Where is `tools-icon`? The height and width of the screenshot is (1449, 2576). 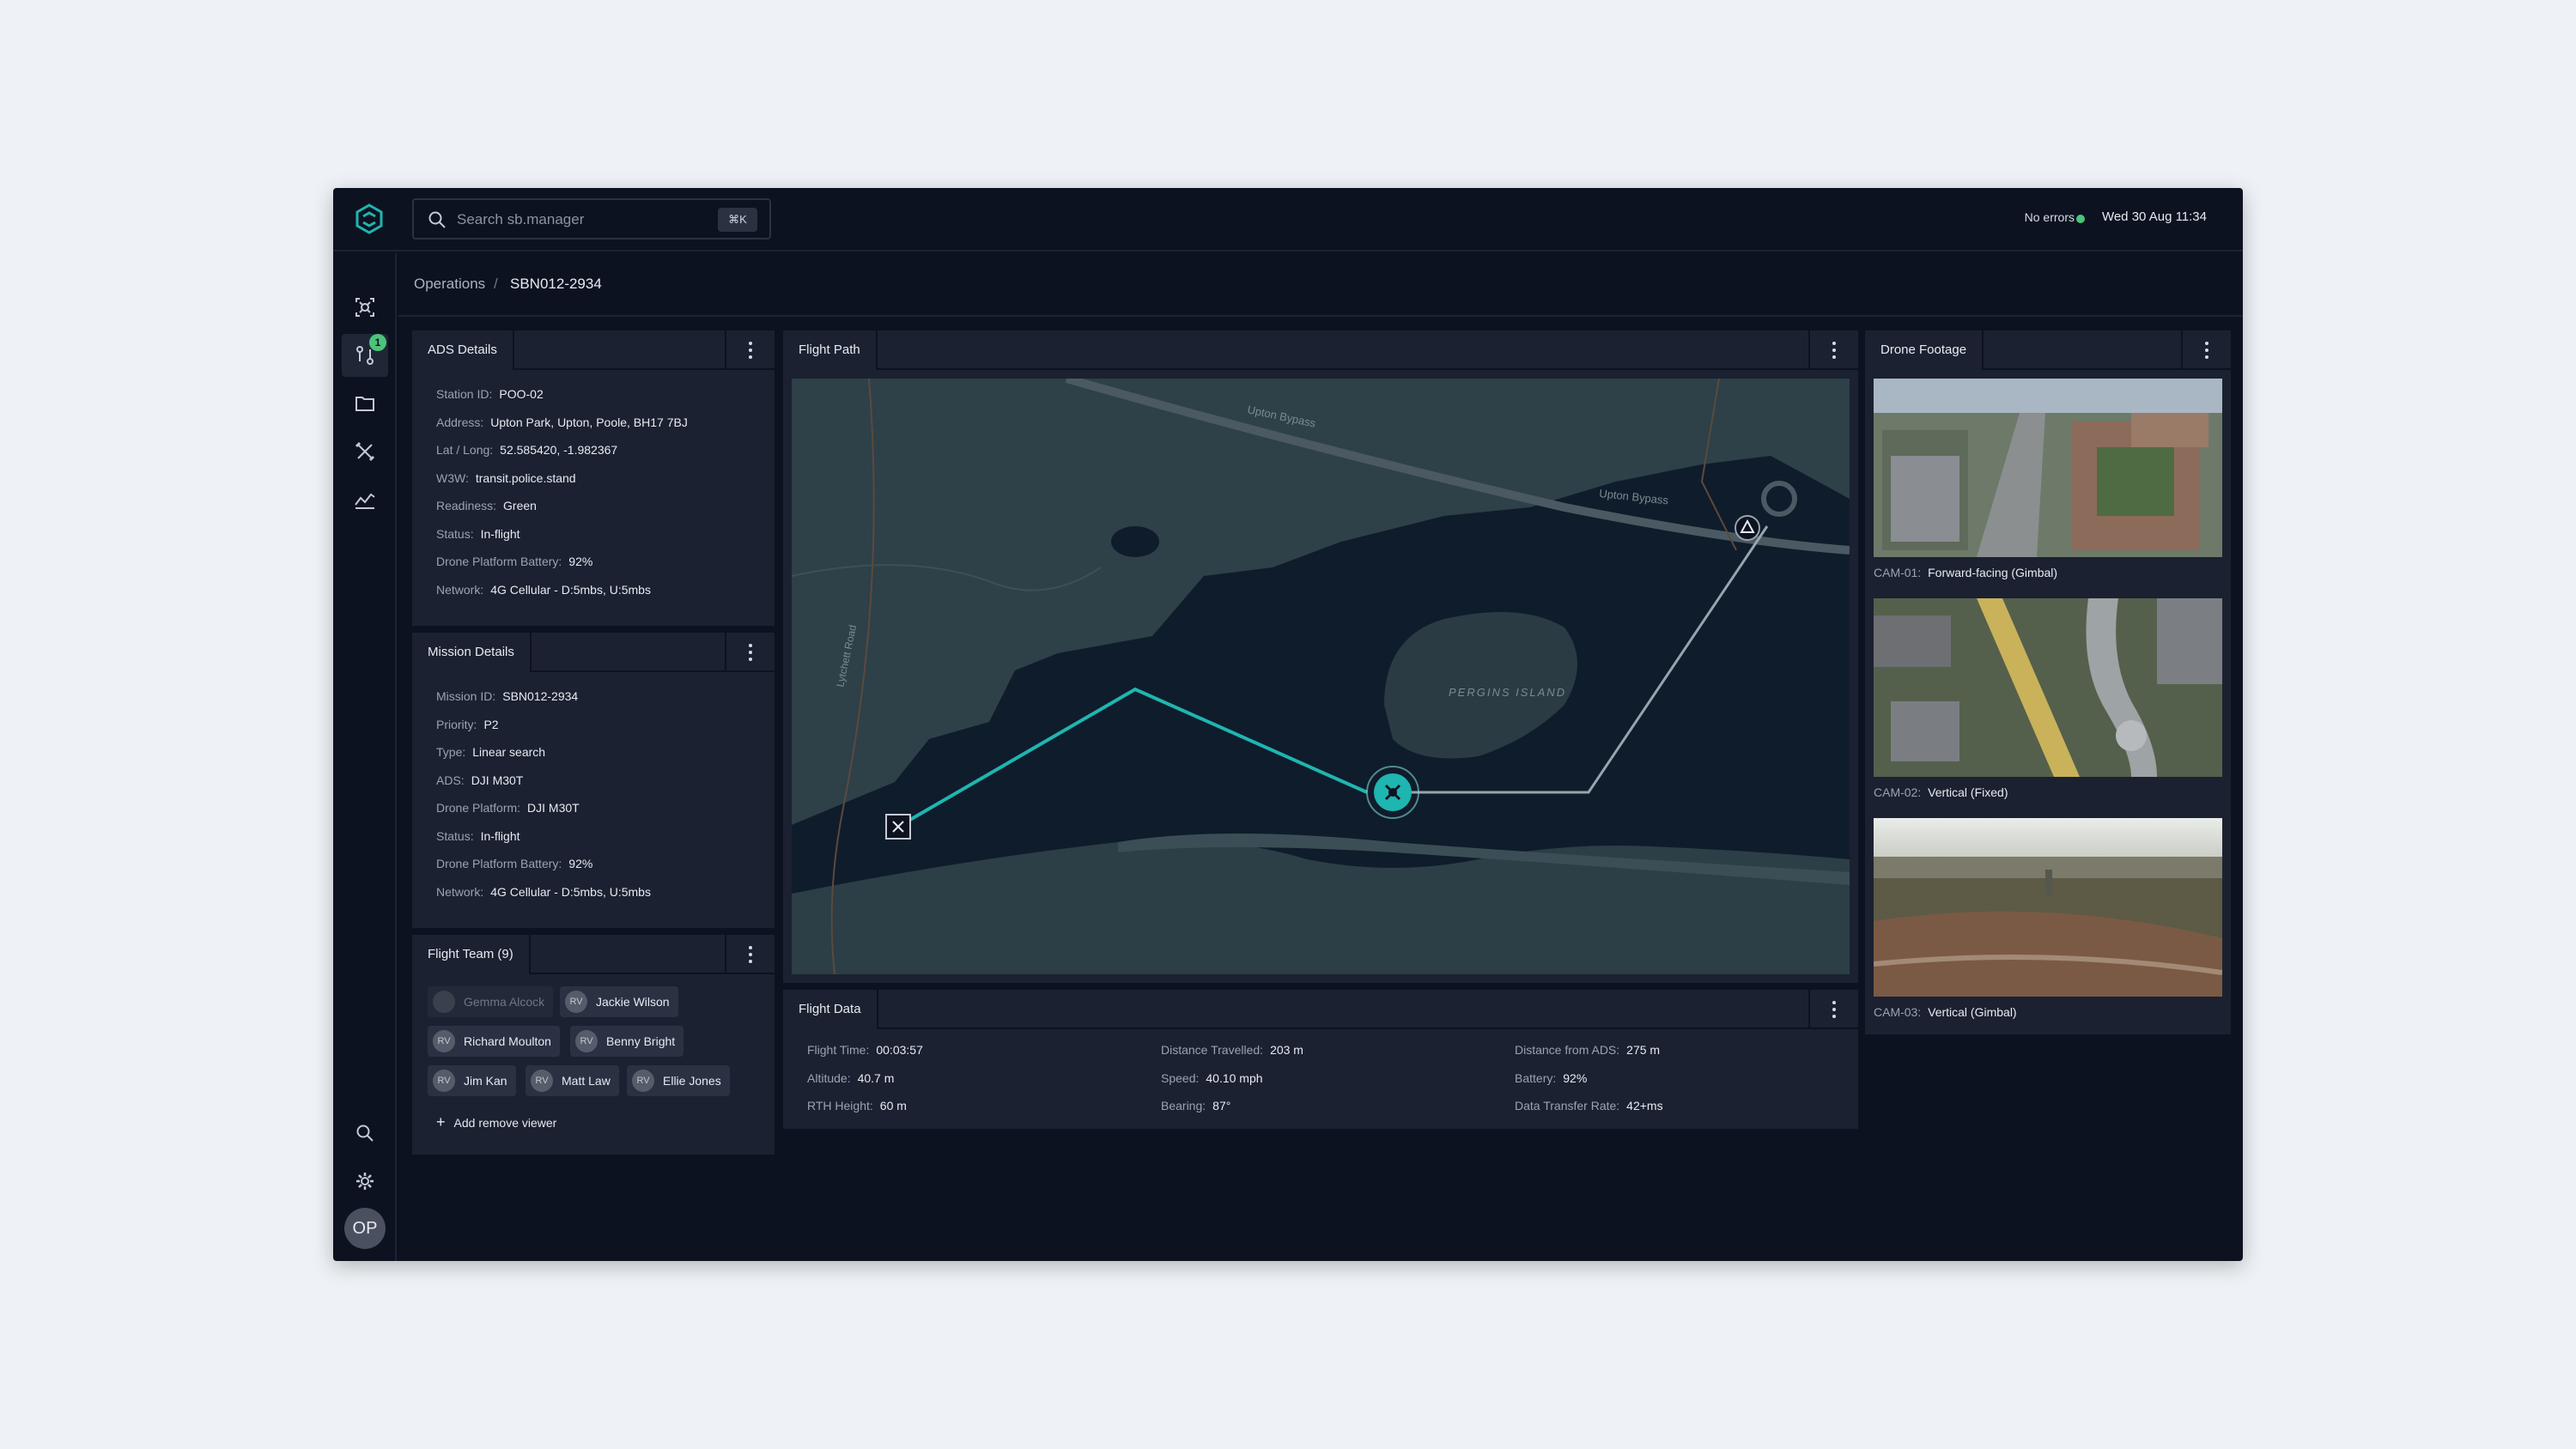 tools-icon is located at coordinates (365, 451).